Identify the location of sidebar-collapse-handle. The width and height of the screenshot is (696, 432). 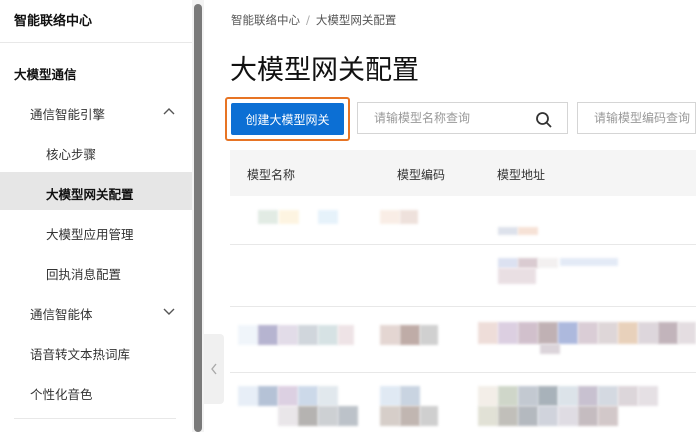
(214, 369).